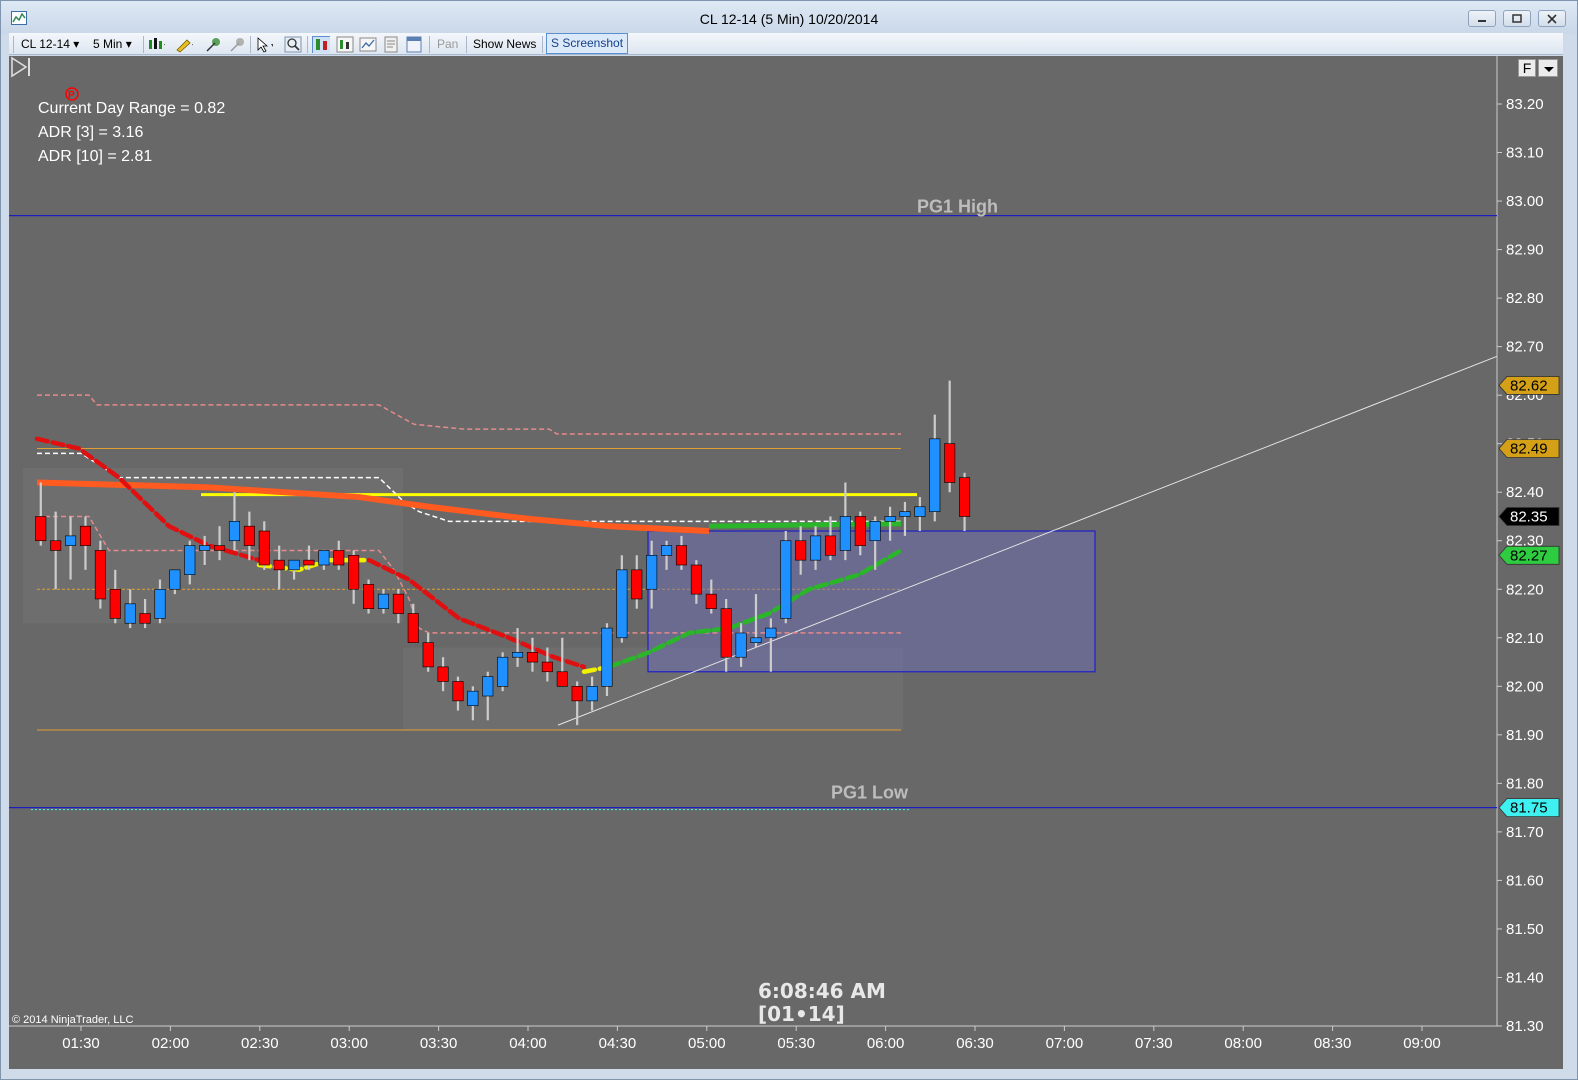 Image resolution: width=1578 pixels, height=1080 pixels. I want to click on zoom-icon, so click(293, 44).